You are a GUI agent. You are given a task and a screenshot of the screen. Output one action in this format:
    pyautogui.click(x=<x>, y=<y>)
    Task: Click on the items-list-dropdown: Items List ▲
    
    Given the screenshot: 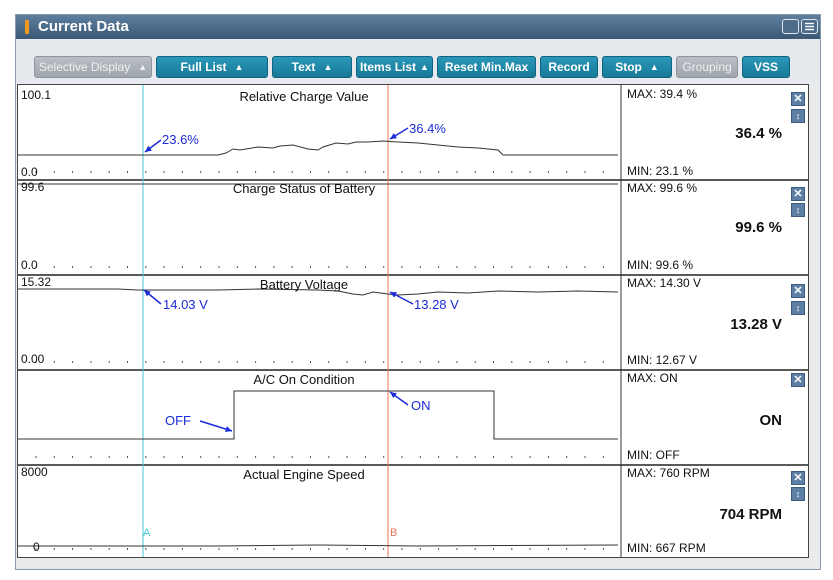 What is the action you would take?
    pyautogui.click(x=394, y=67)
    